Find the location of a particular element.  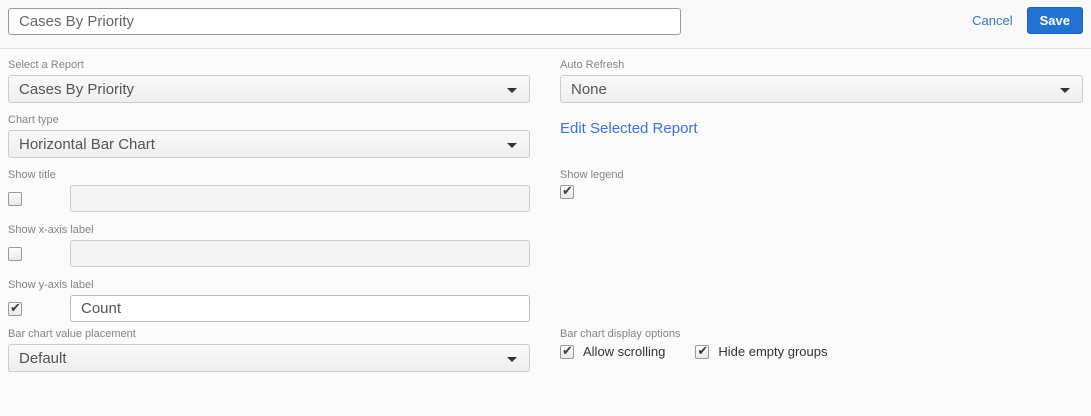

show-x-axis-group: Show x-axis label is located at coordinates (269, 245).